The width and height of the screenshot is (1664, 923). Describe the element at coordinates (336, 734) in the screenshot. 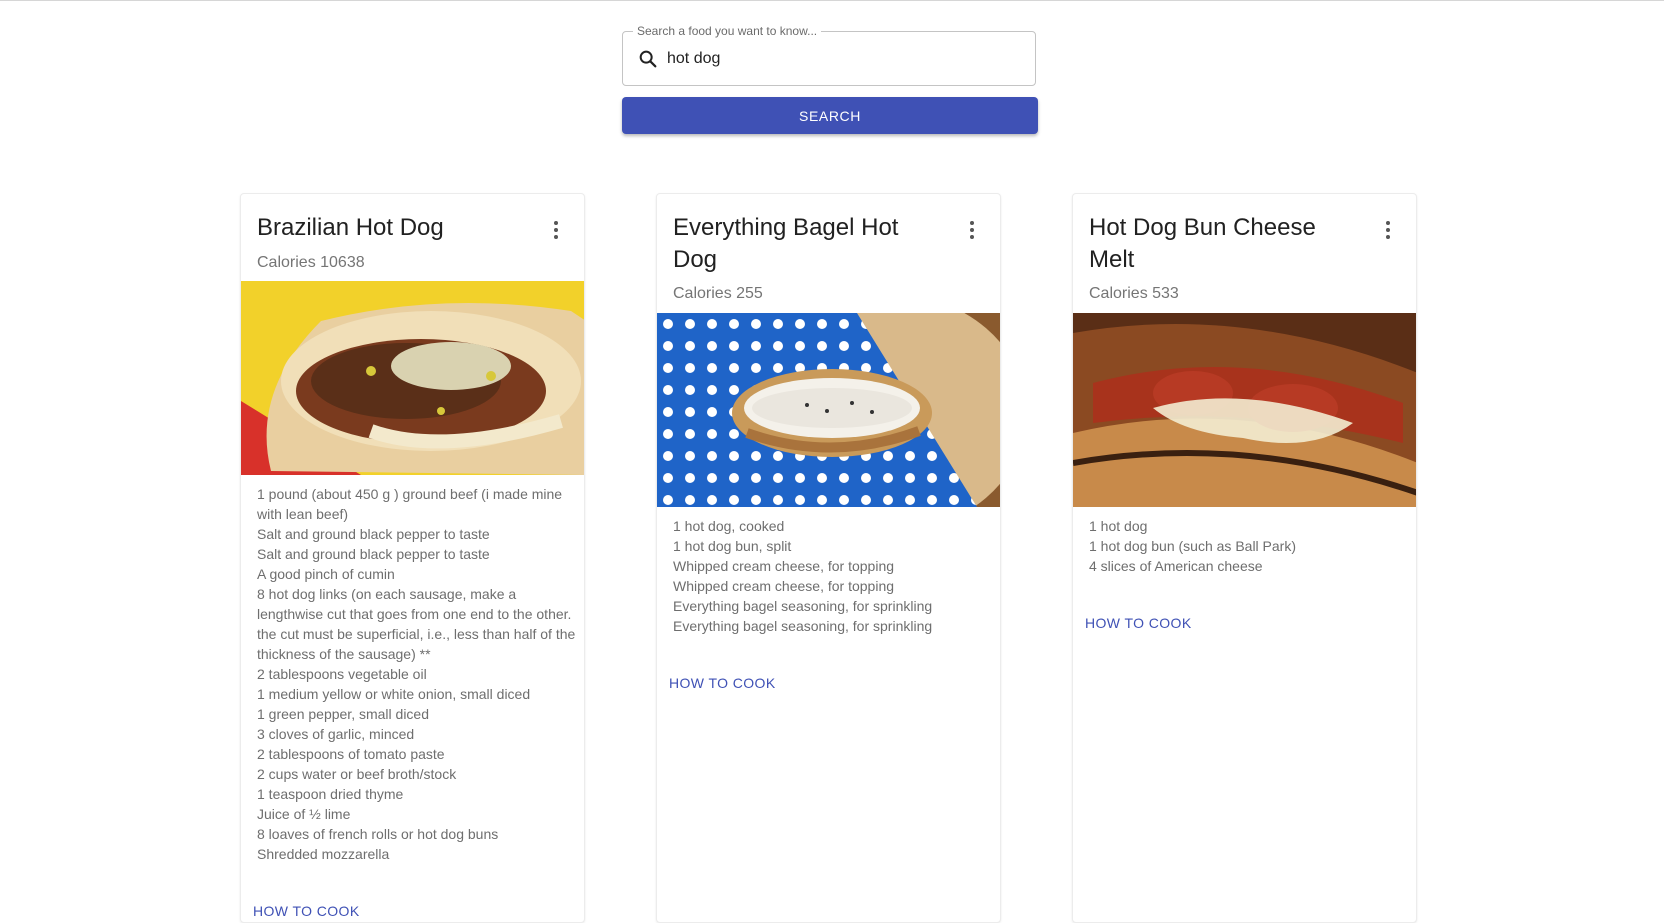

I see `list-item: 3 cloves of garlic, minced` at that location.